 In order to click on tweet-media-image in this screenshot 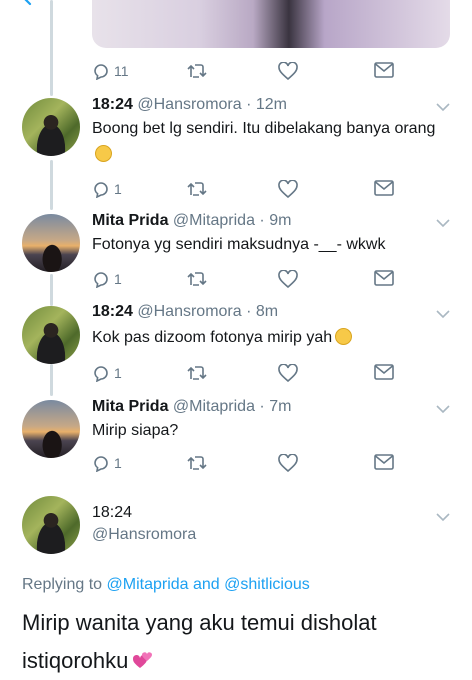, I will do `click(271, 24)`.